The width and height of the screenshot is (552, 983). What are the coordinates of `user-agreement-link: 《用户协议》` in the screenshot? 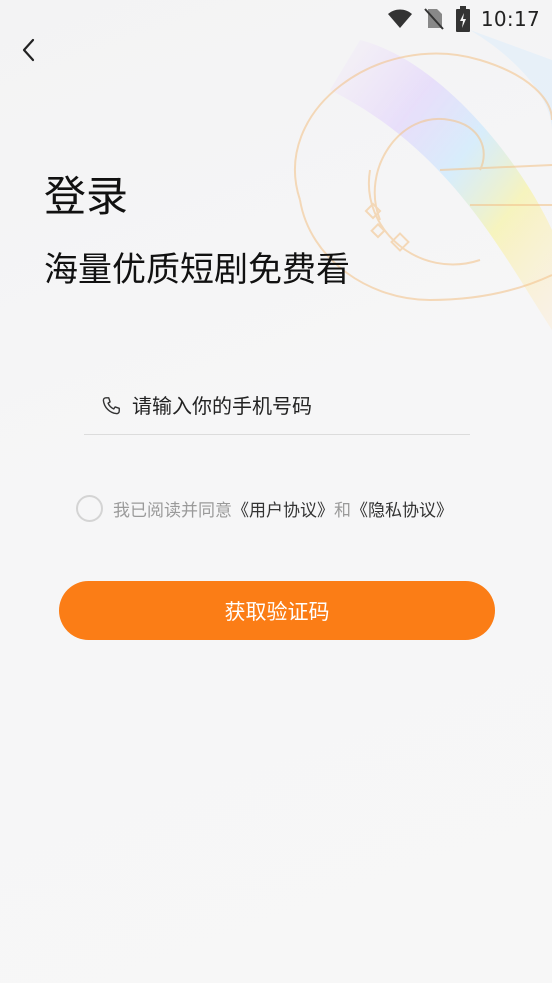 It's located at (283, 508).